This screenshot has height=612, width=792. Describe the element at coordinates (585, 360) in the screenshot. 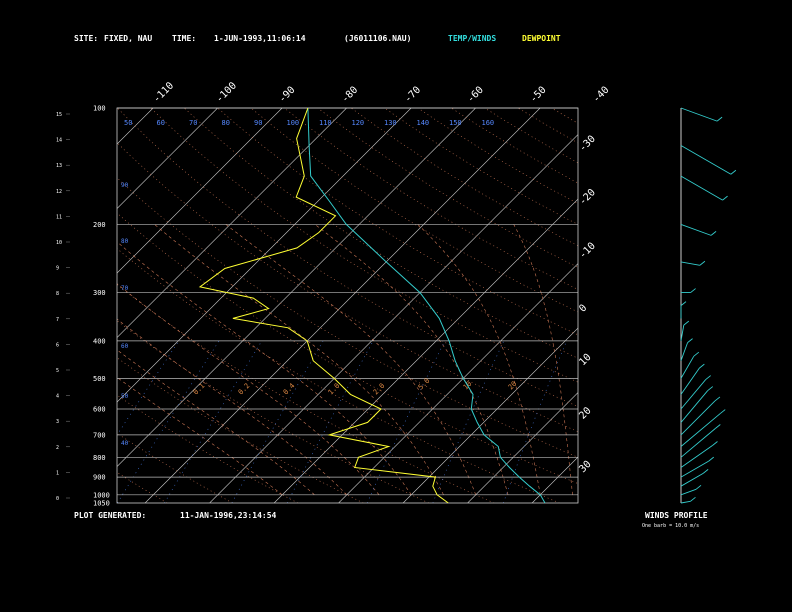

I see `isotherm-right-label: 10` at that location.